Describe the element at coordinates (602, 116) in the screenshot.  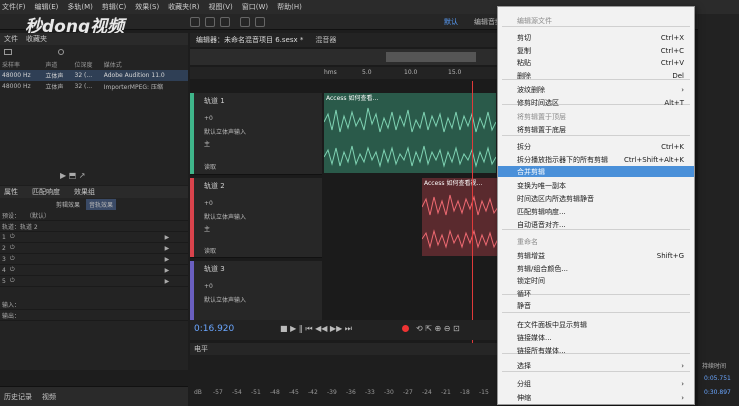
I see `context-menu-item: 将剪辑置于顶层` at that location.